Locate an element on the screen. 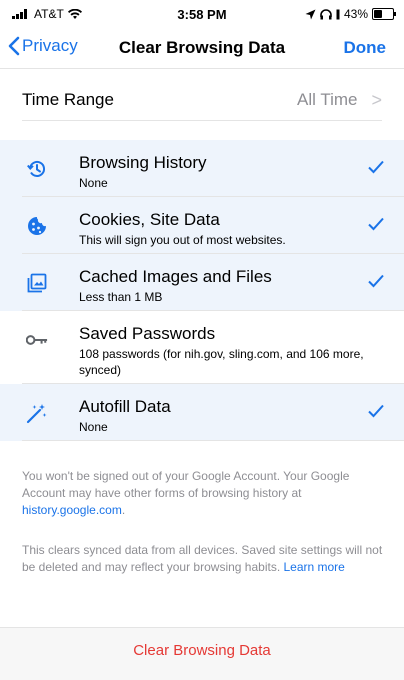 The image size is (404, 680). option-title: Browsing History is located at coordinates (143, 162).